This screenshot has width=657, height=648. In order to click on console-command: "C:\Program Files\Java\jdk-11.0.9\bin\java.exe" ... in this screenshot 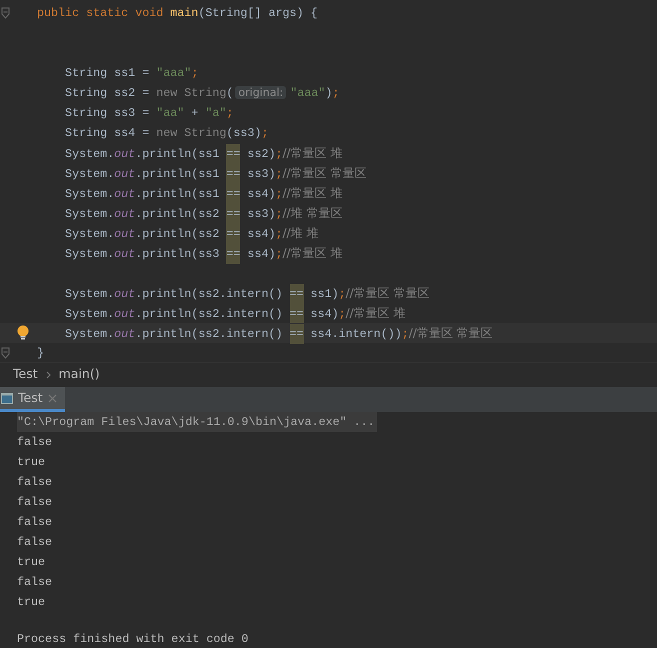, I will do `click(197, 422)`.